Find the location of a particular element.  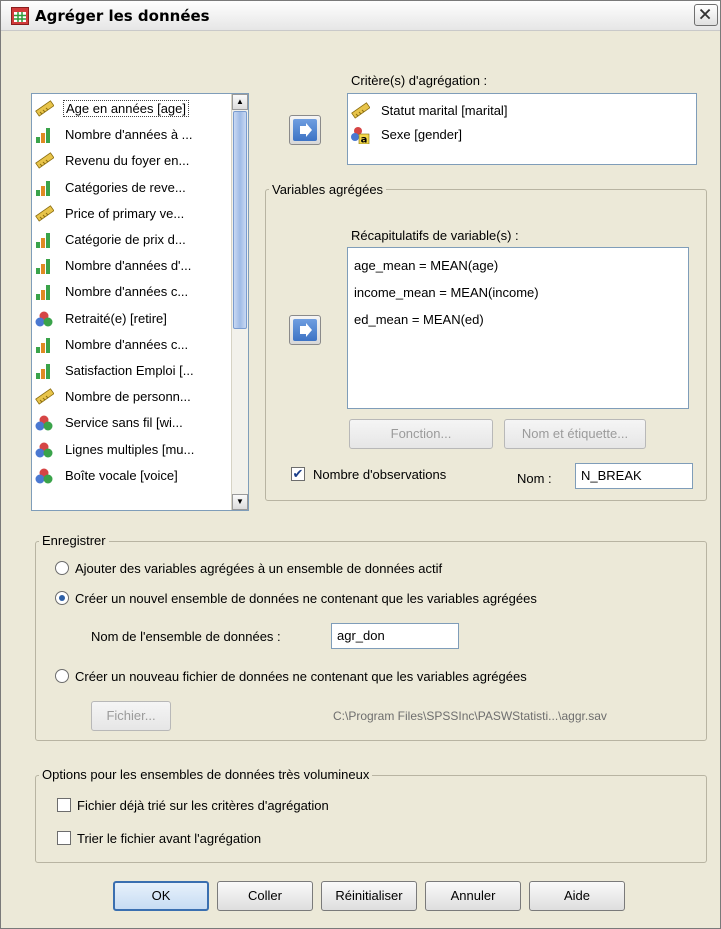

sort-before-label: Trier le fichier avant l'agrégation is located at coordinates (169, 838).